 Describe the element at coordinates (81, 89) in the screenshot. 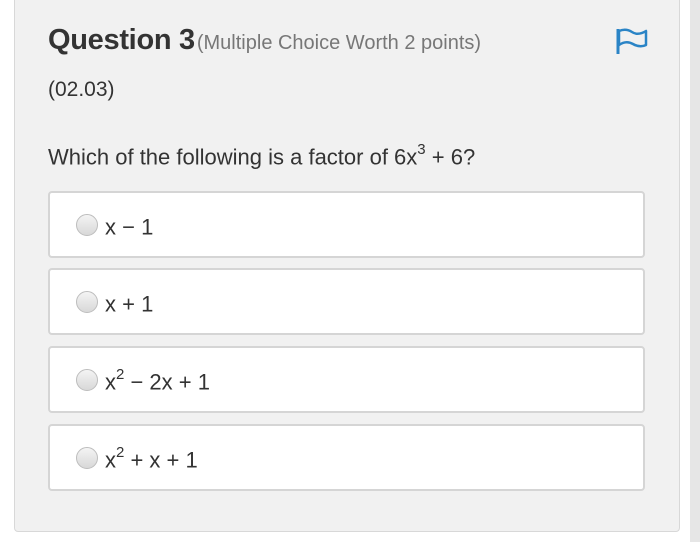

I see `question-code: (02.03)` at that location.